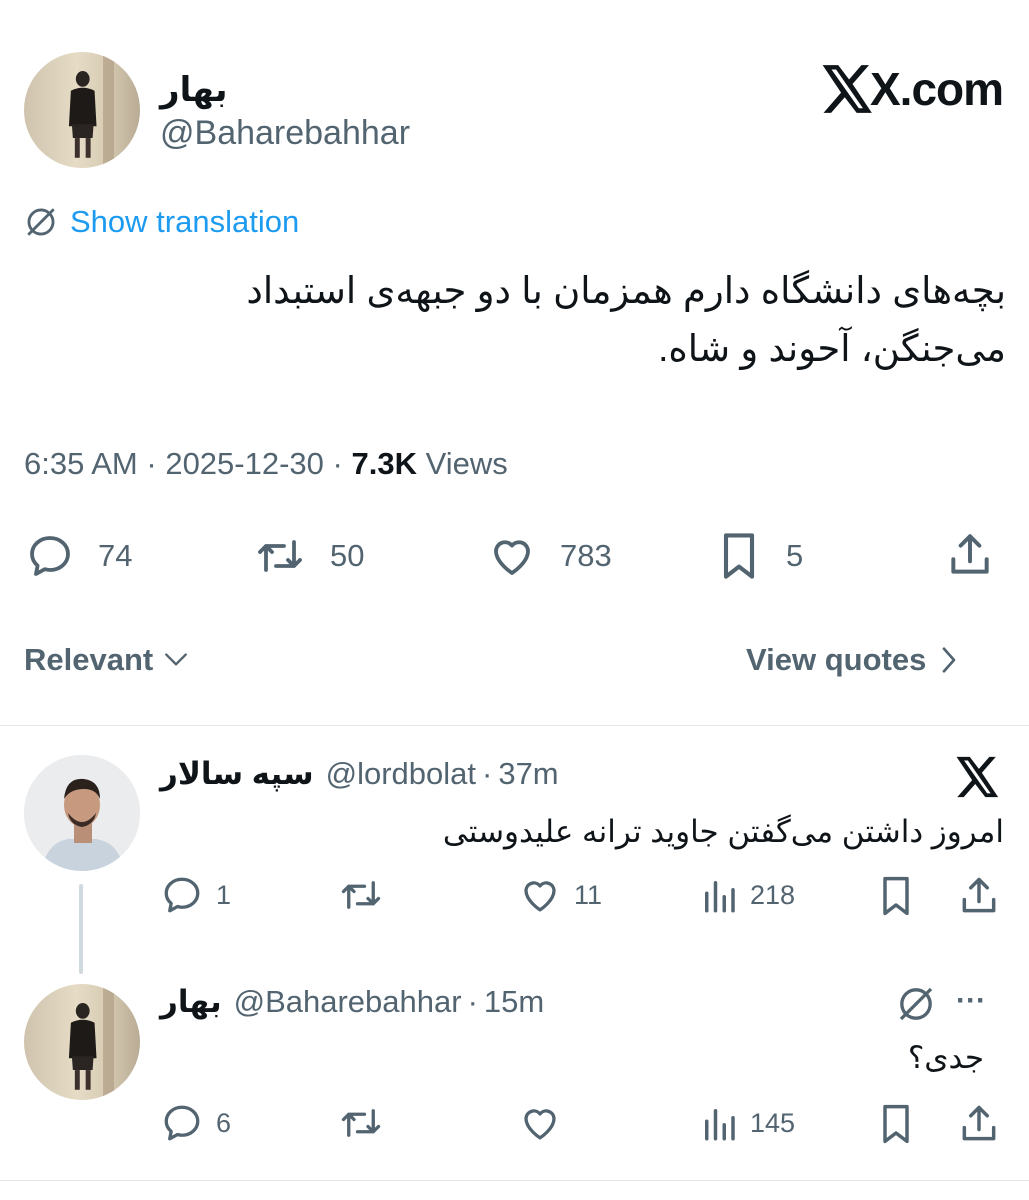 The image size is (1029, 1200). I want to click on reply-count: 1, so click(224, 894).